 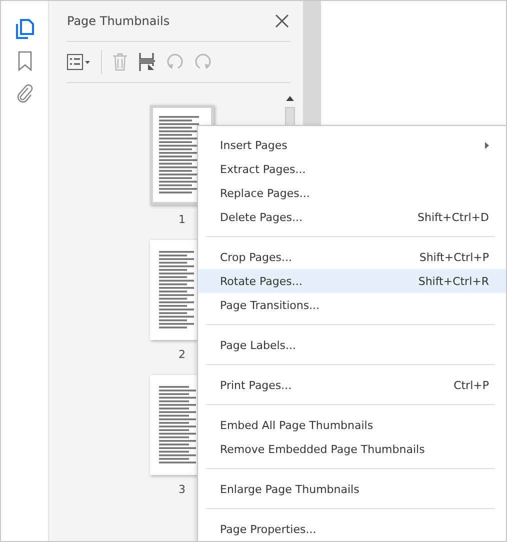 I want to click on menu-item: Enlarge Page Thumbnails, so click(x=352, y=489).